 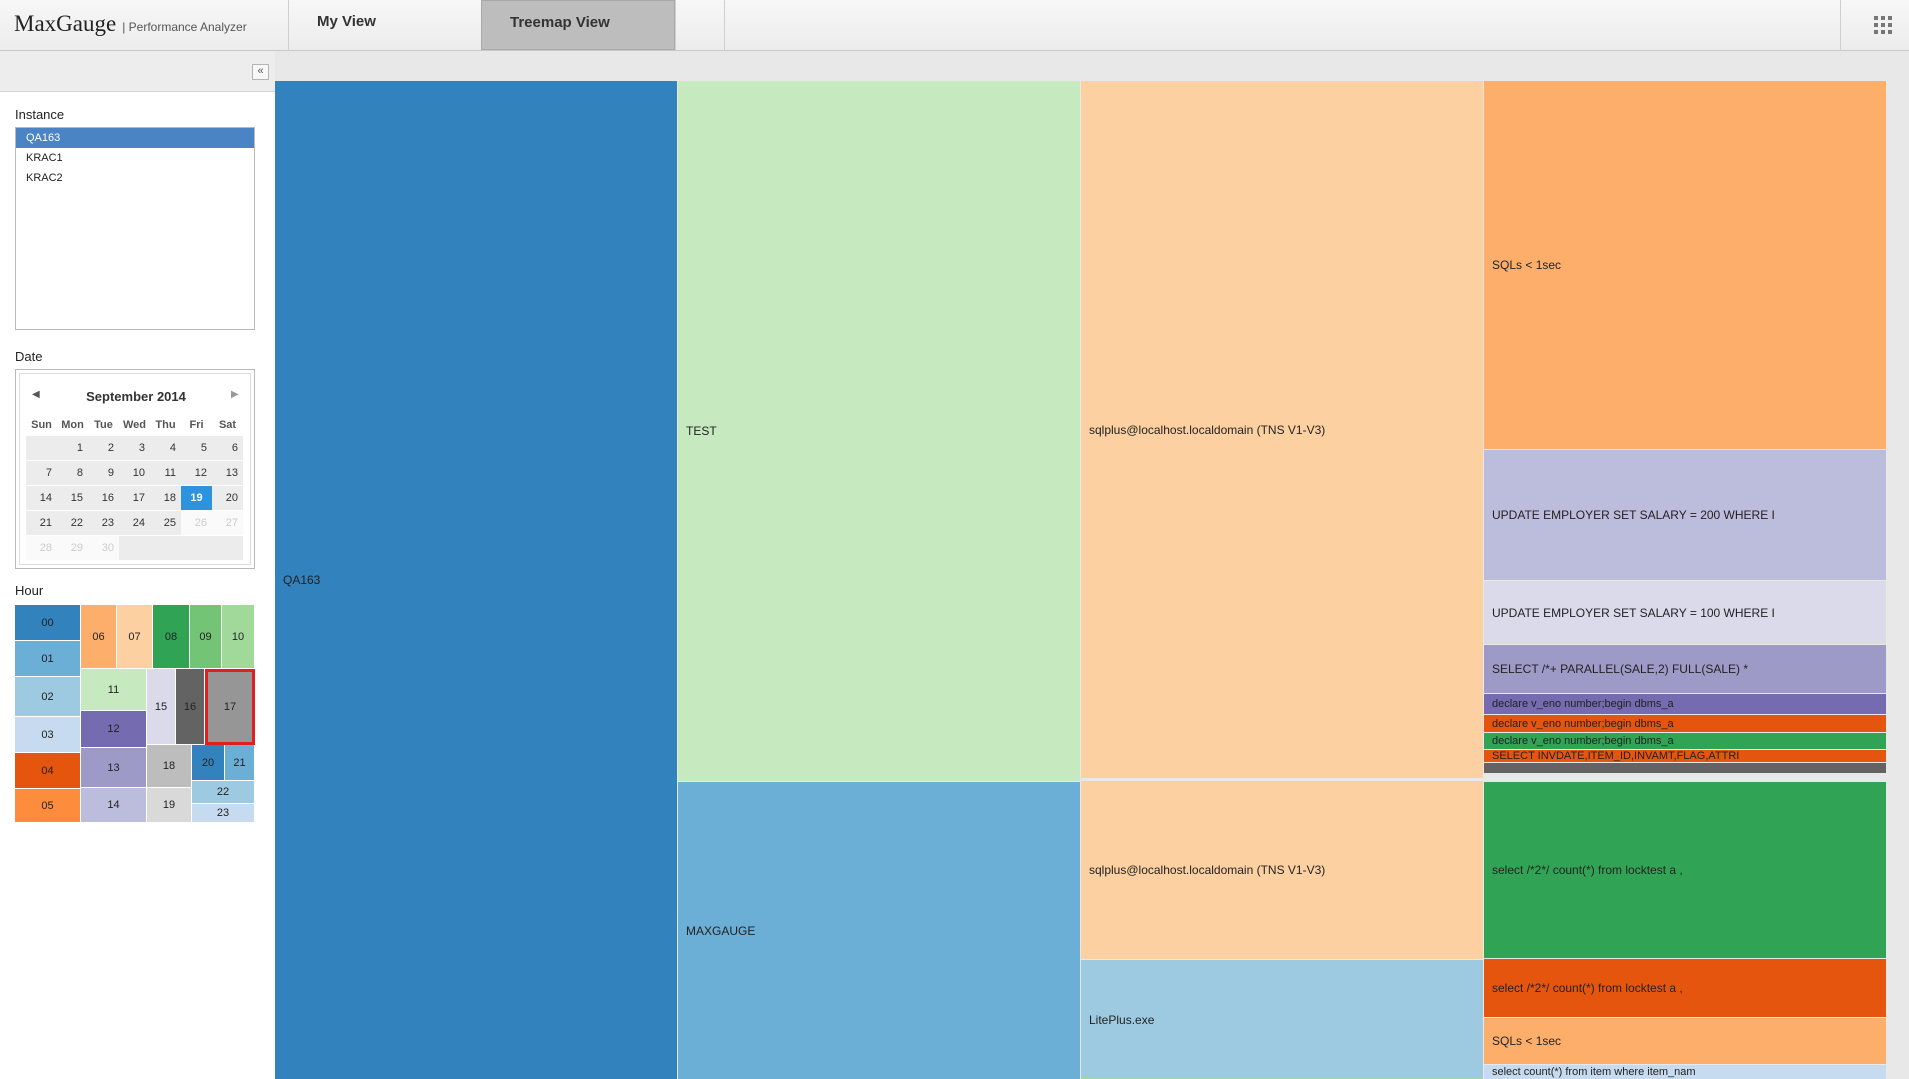 What do you see at coordinates (227, 473) in the screenshot?
I see `calendar-day: 13` at bounding box center [227, 473].